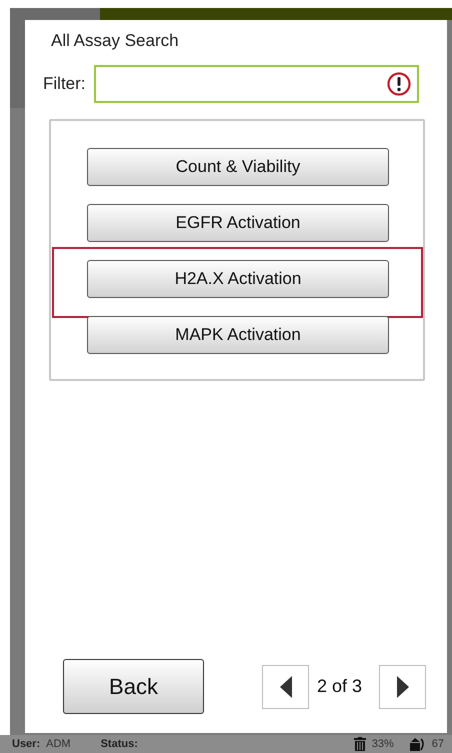  Describe the element at coordinates (417, 744) in the screenshot. I see `tray-icon` at that location.